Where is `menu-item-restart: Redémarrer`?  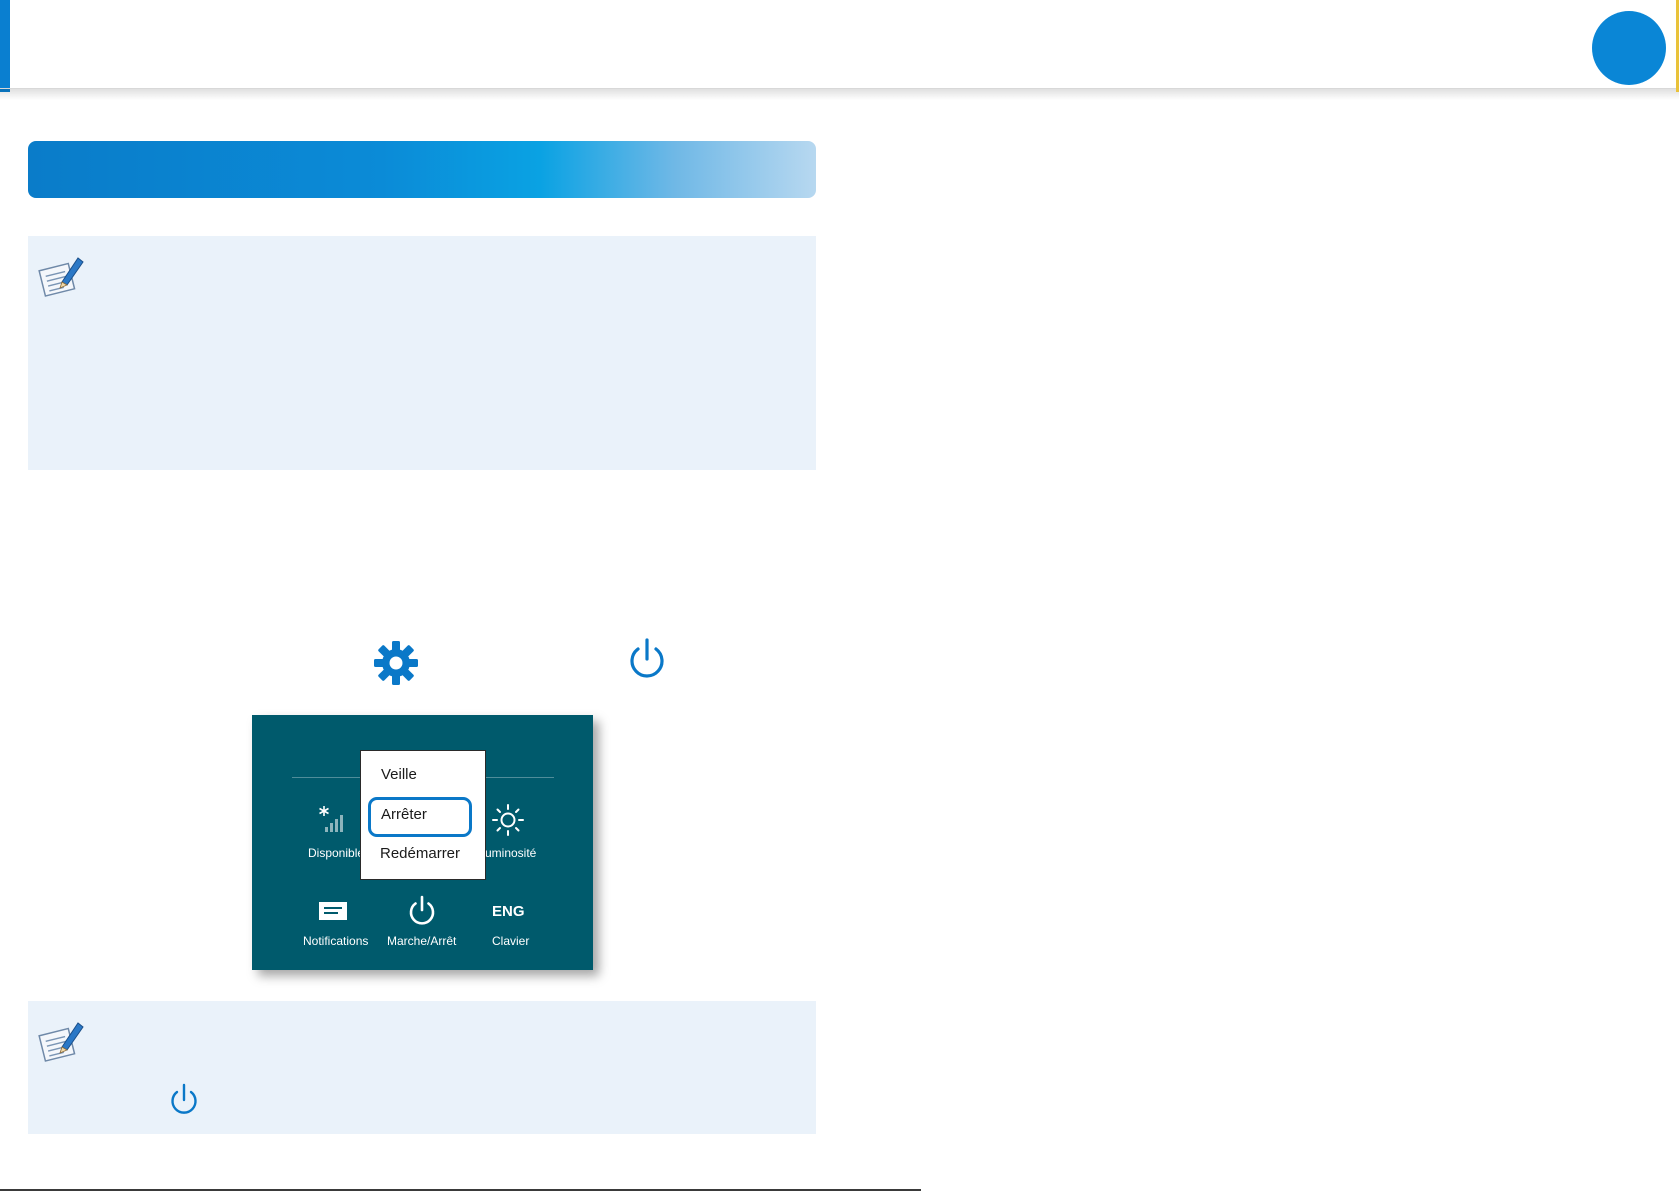
menu-item-restart: Redémarrer is located at coordinates (420, 853).